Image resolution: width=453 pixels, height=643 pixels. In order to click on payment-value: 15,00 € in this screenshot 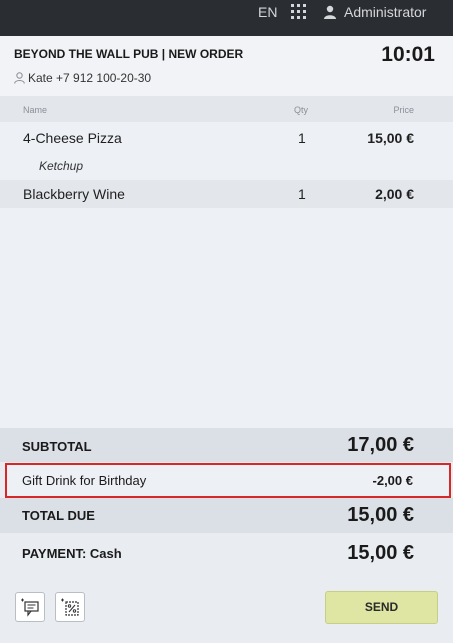, I will do `click(380, 553)`.